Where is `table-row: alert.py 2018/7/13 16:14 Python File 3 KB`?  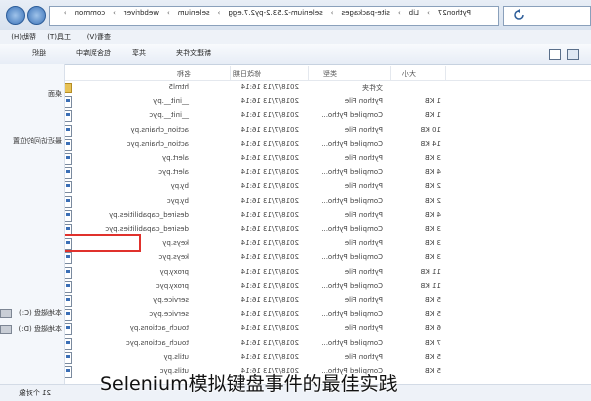 table-row: alert.py 2018/7/13 16:14 Python File 3 KB is located at coordinates (326, 158).